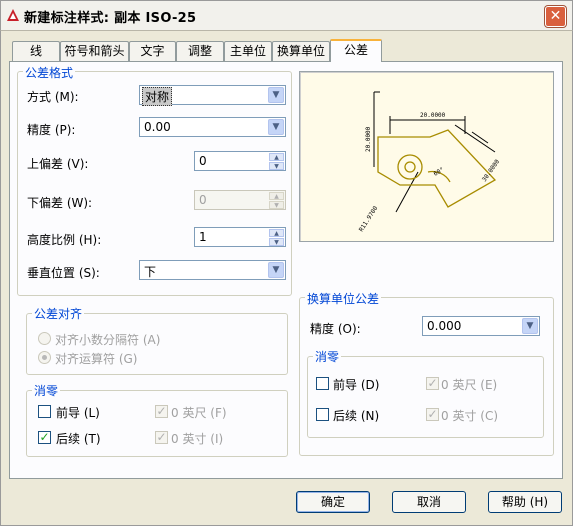 This screenshot has height=526, width=573. I want to click on precision-select: 0.00 ▼, so click(212, 127).